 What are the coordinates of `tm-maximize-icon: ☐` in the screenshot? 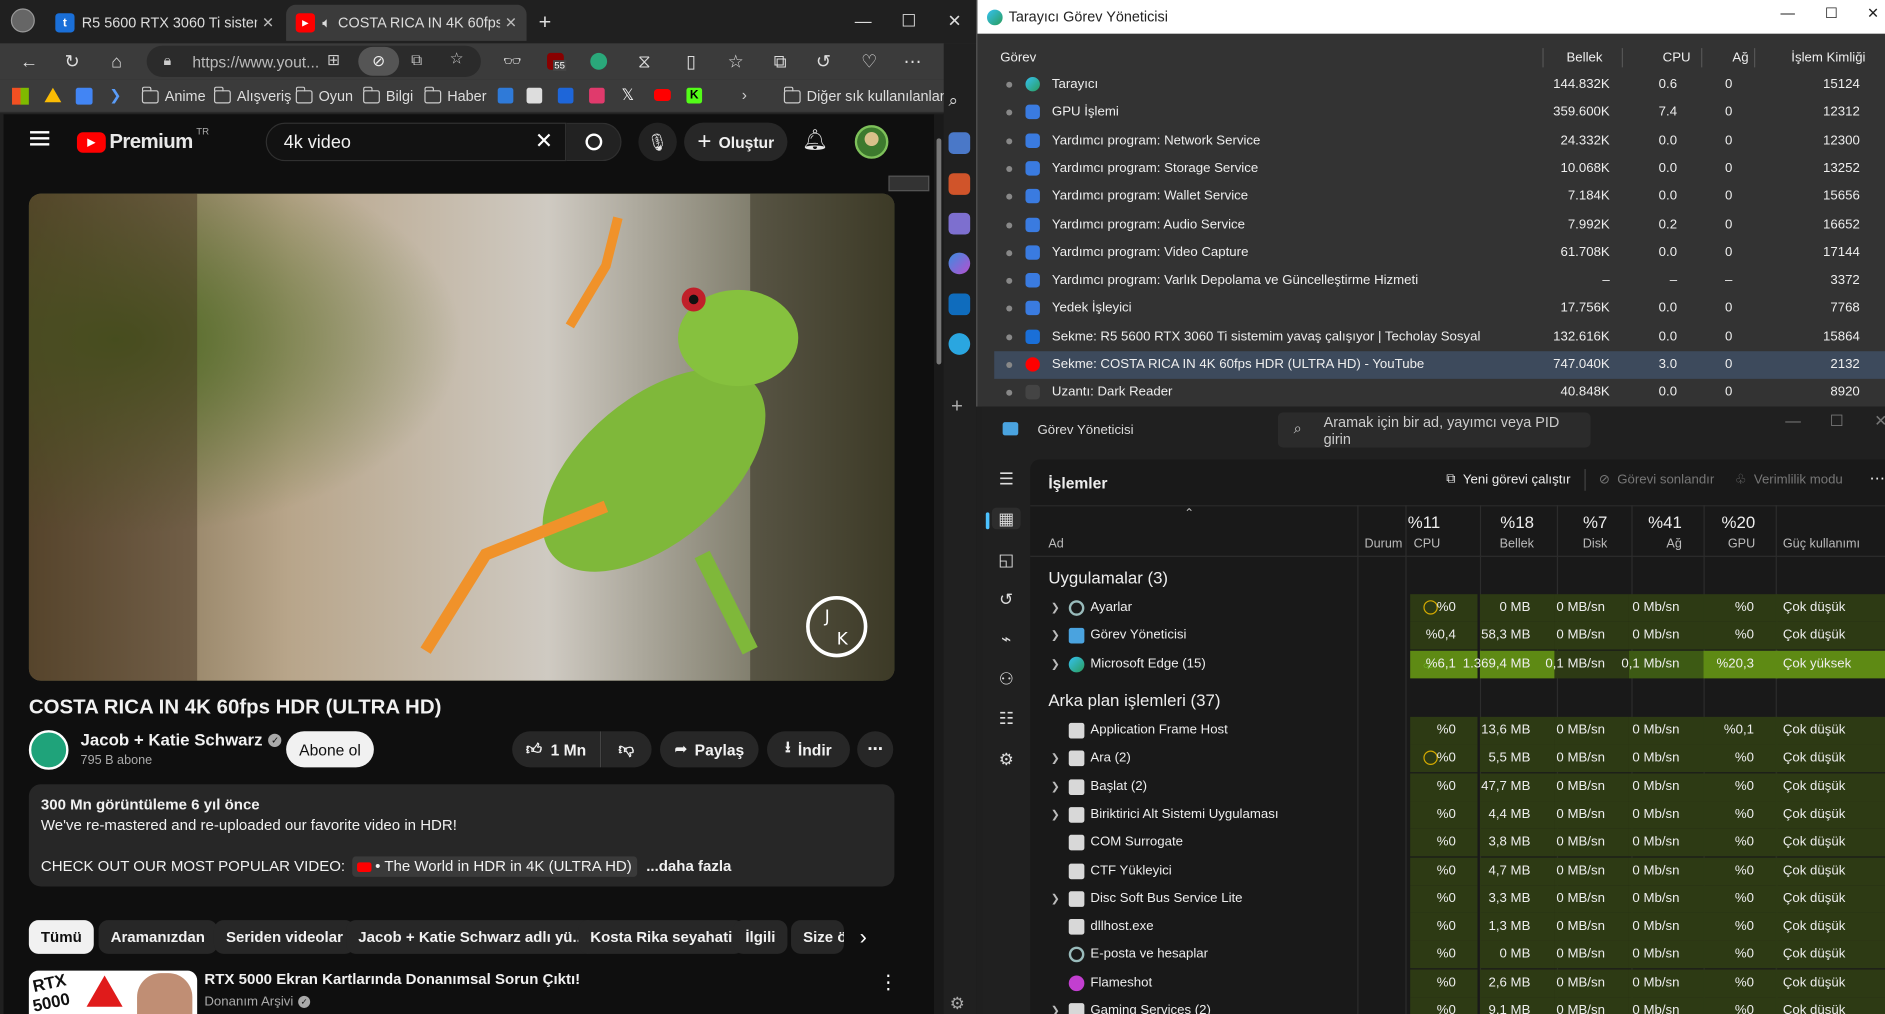 It's located at (1837, 420).